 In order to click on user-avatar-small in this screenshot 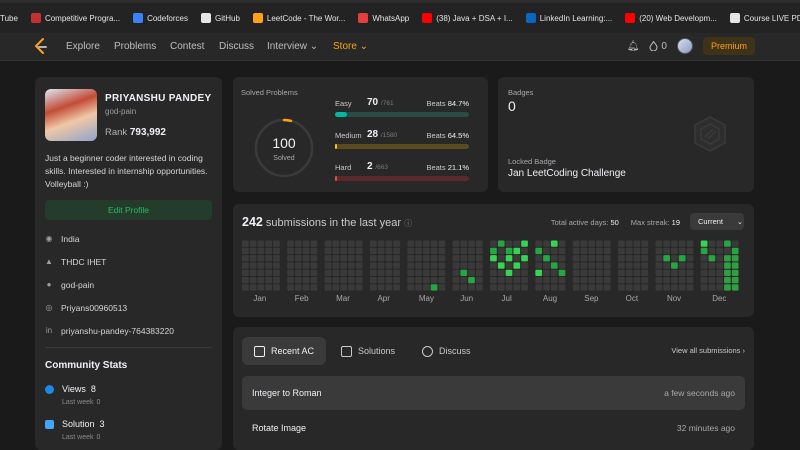, I will do `click(684, 46)`.